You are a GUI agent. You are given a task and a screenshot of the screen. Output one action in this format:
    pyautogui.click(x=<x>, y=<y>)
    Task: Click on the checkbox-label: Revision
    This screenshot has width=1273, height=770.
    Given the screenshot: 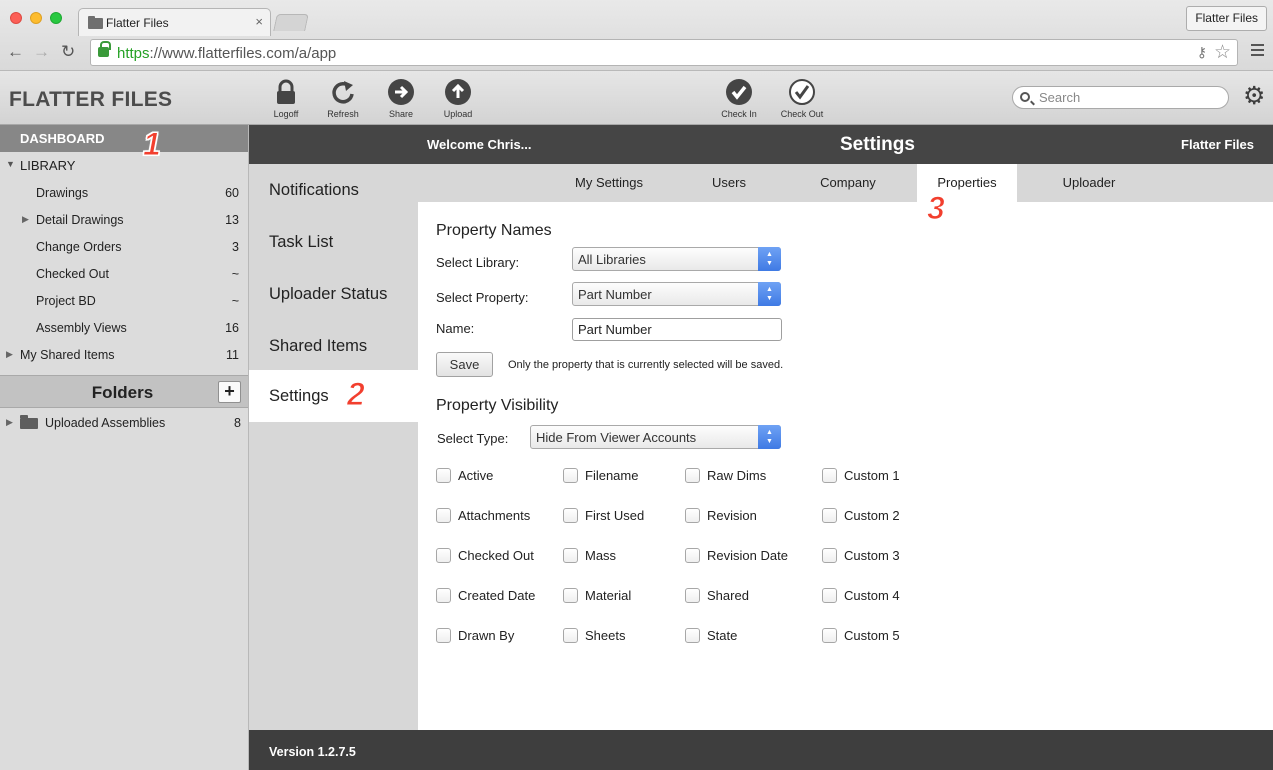 What is the action you would take?
    pyautogui.click(x=732, y=515)
    